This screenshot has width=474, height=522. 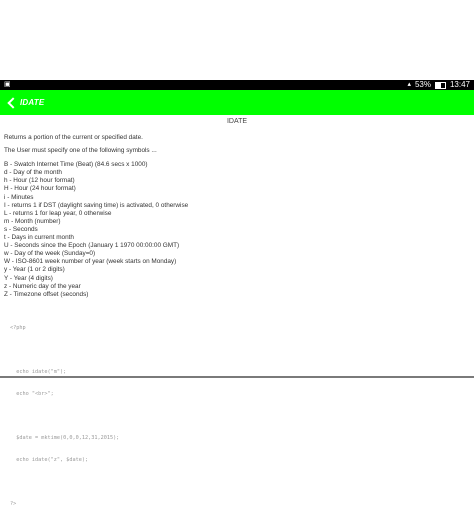 I want to click on battery-icon, so click(x=440, y=85).